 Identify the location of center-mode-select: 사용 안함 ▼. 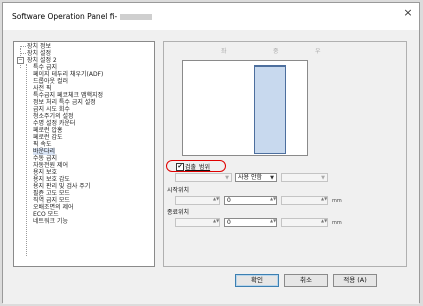
(256, 177).